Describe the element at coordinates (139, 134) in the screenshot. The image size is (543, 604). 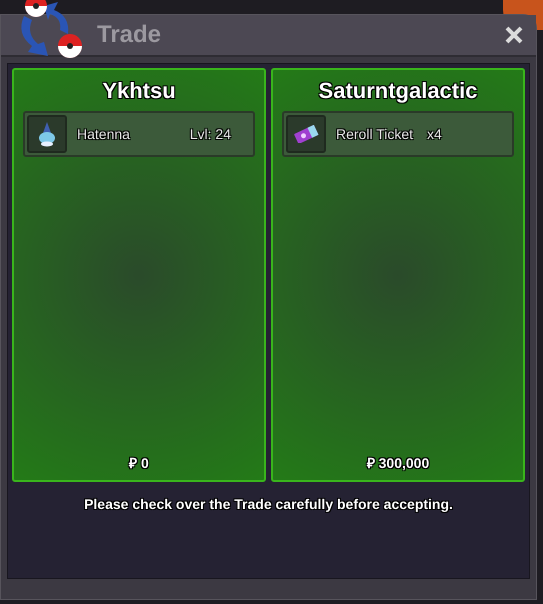
I see `offer-row: Hatenna Lvl: 24` at that location.